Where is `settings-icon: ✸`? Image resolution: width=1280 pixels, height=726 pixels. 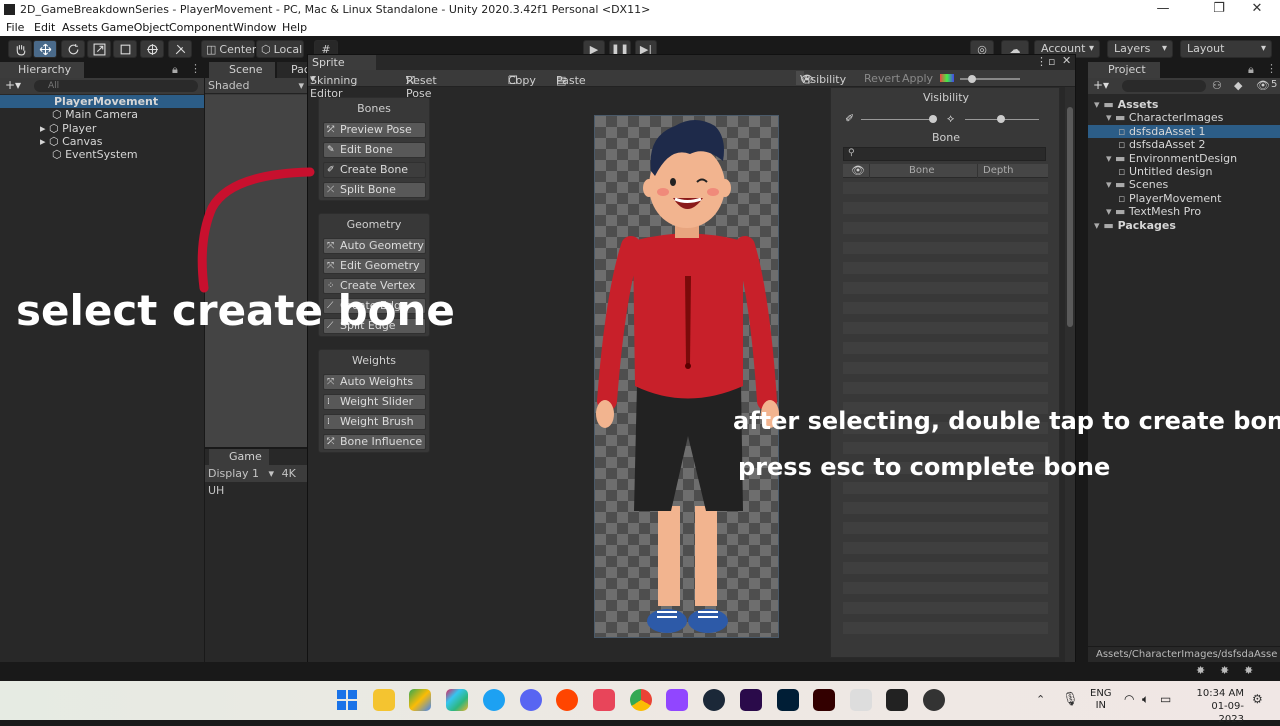 settings-icon: ✸ is located at coordinates (1248, 670).